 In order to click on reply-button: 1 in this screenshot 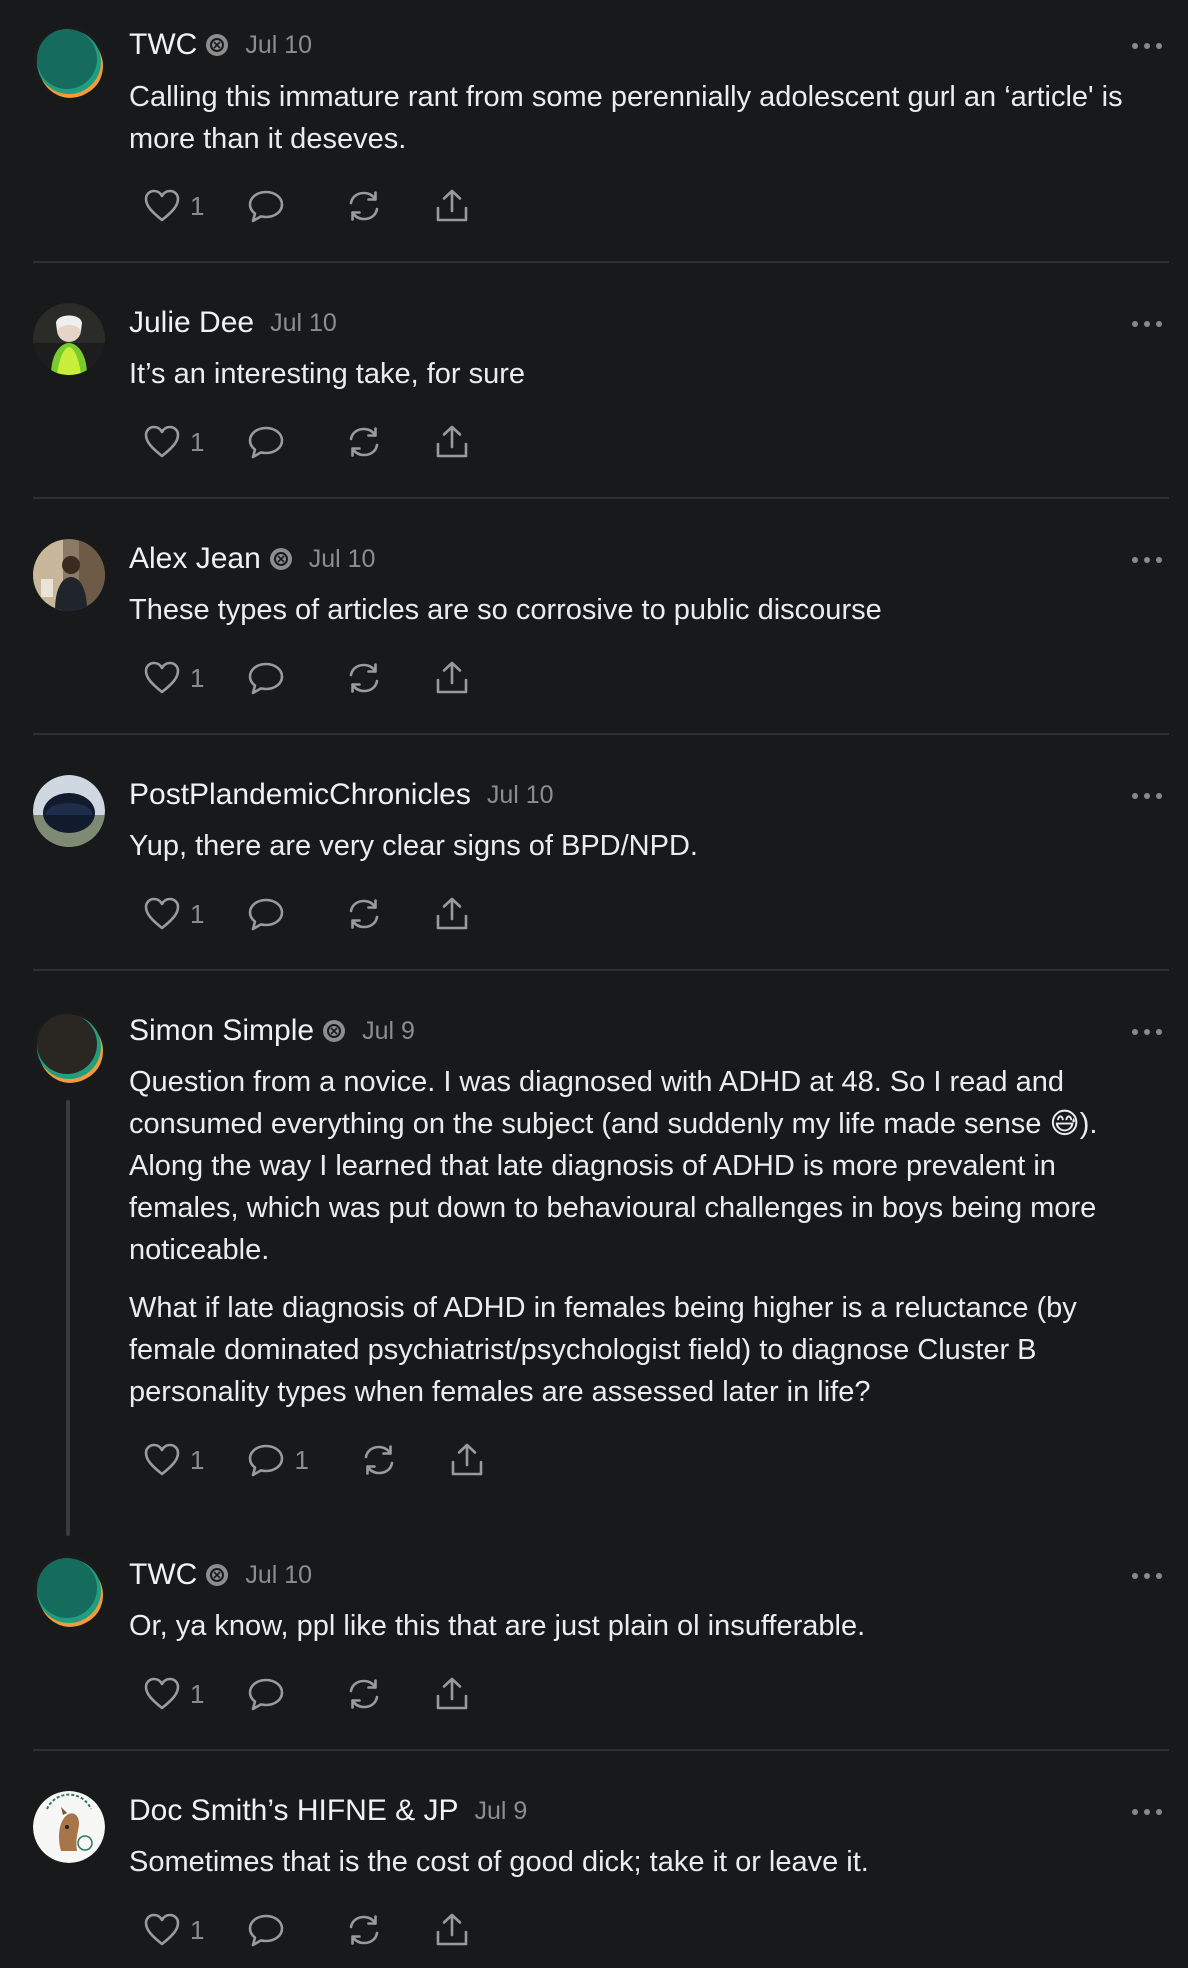, I will do `click(278, 1460)`.